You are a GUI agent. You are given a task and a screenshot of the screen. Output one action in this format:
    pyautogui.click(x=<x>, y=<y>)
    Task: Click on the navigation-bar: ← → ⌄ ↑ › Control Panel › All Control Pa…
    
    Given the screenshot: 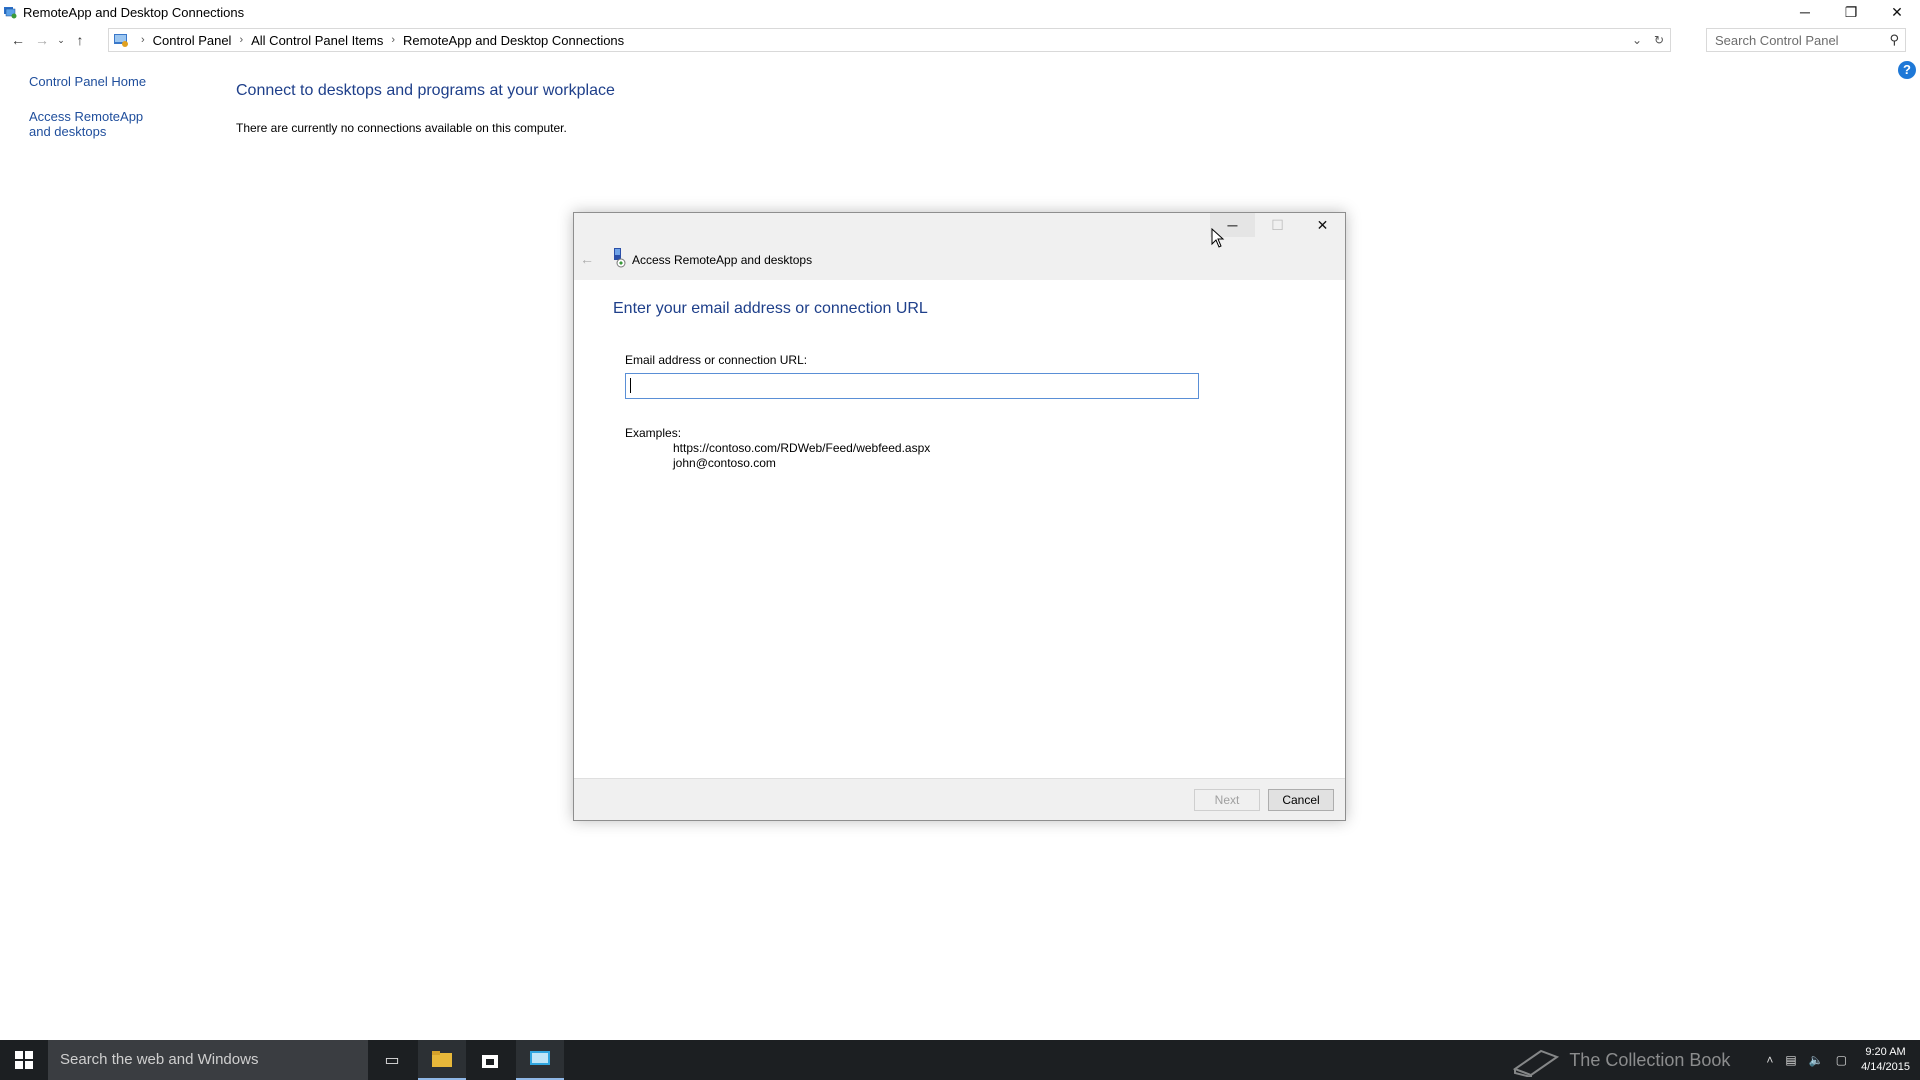 What is the action you would take?
    pyautogui.click(x=960, y=40)
    